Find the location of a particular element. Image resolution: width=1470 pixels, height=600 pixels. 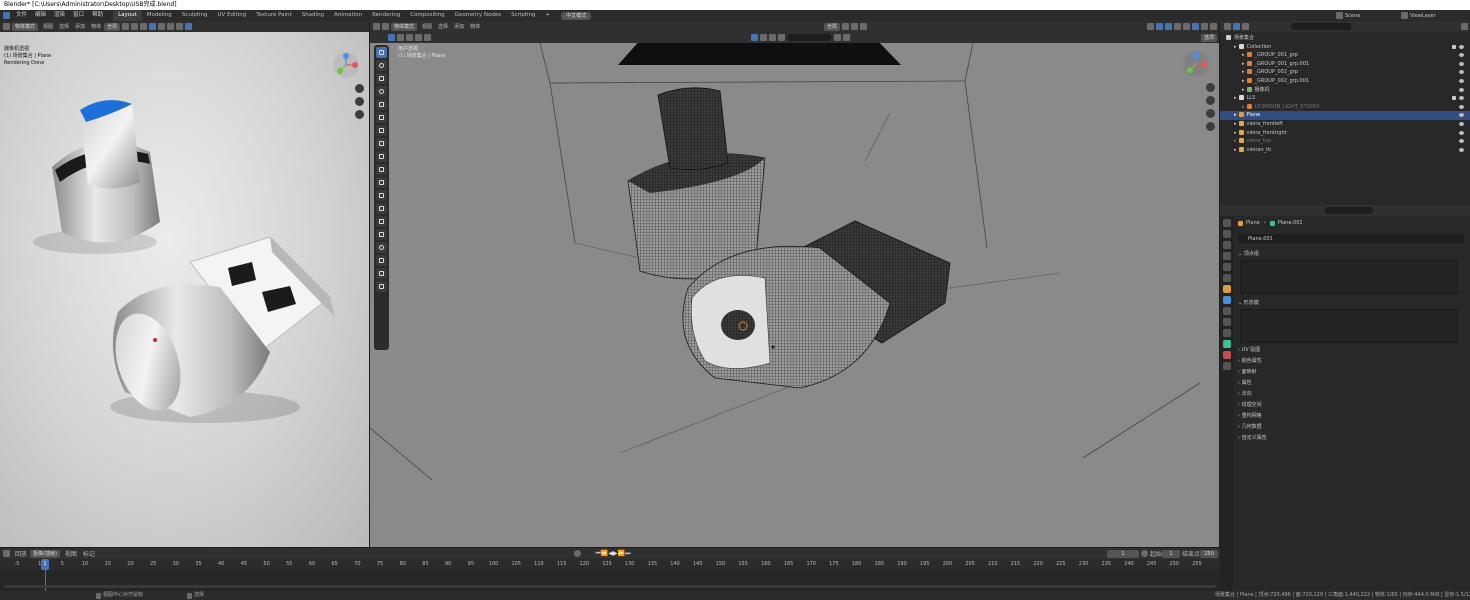

tab-shading: Shading is located at coordinates (313, 15).